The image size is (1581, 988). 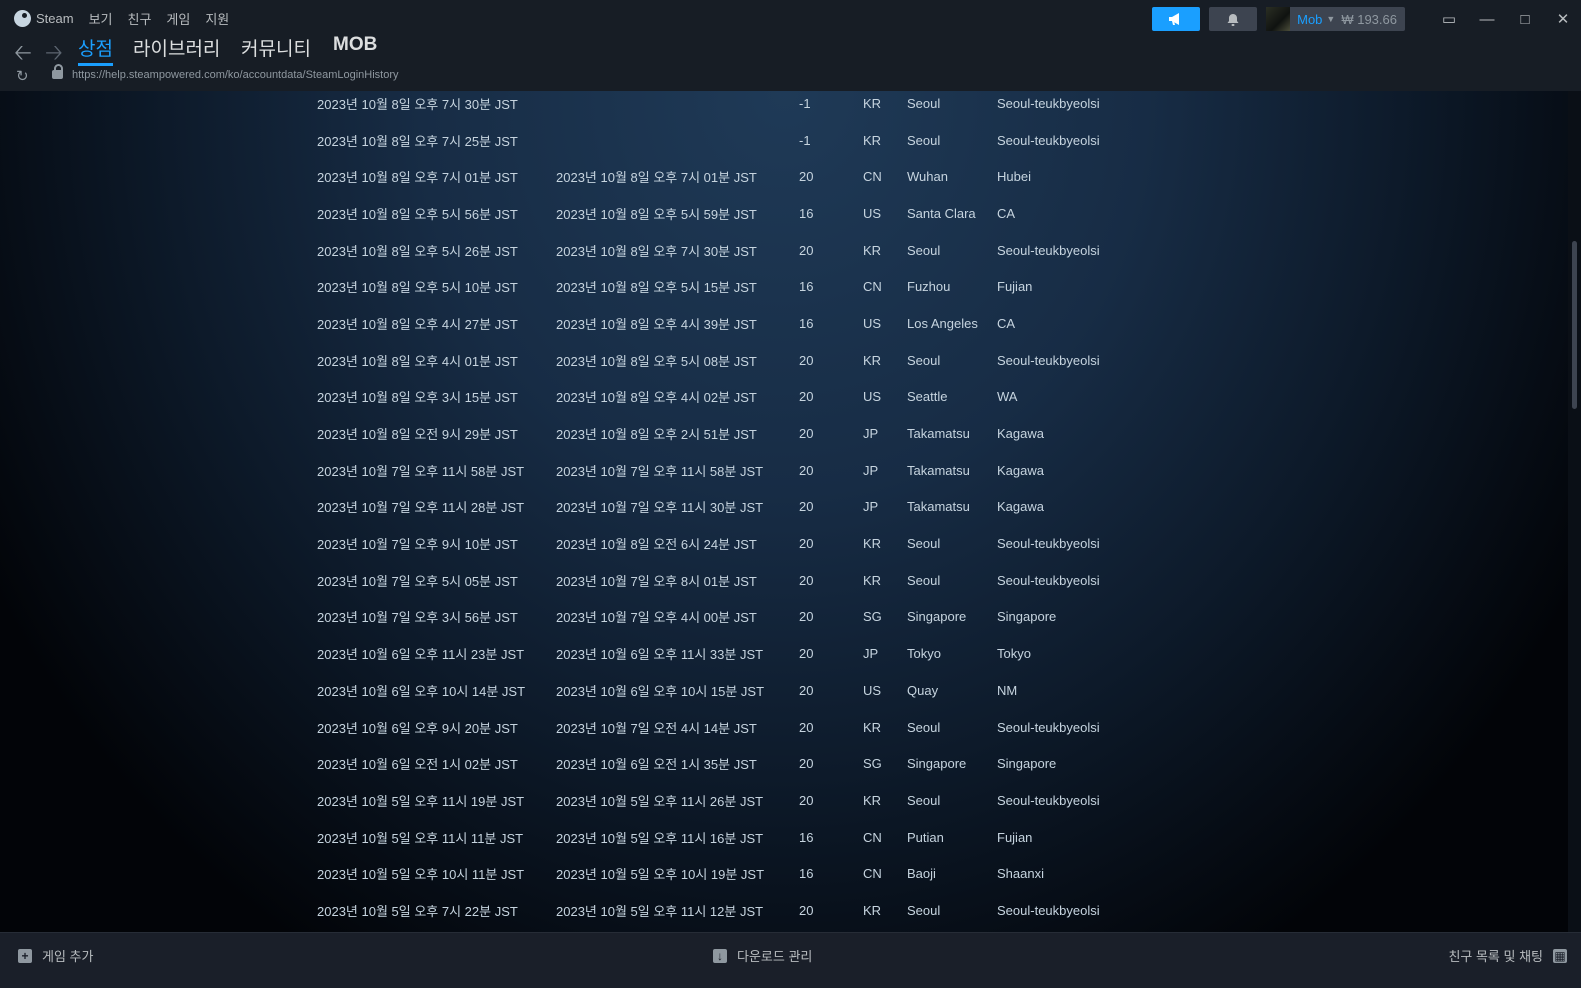 I want to click on announcements-button, so click(x=1176, y=19).